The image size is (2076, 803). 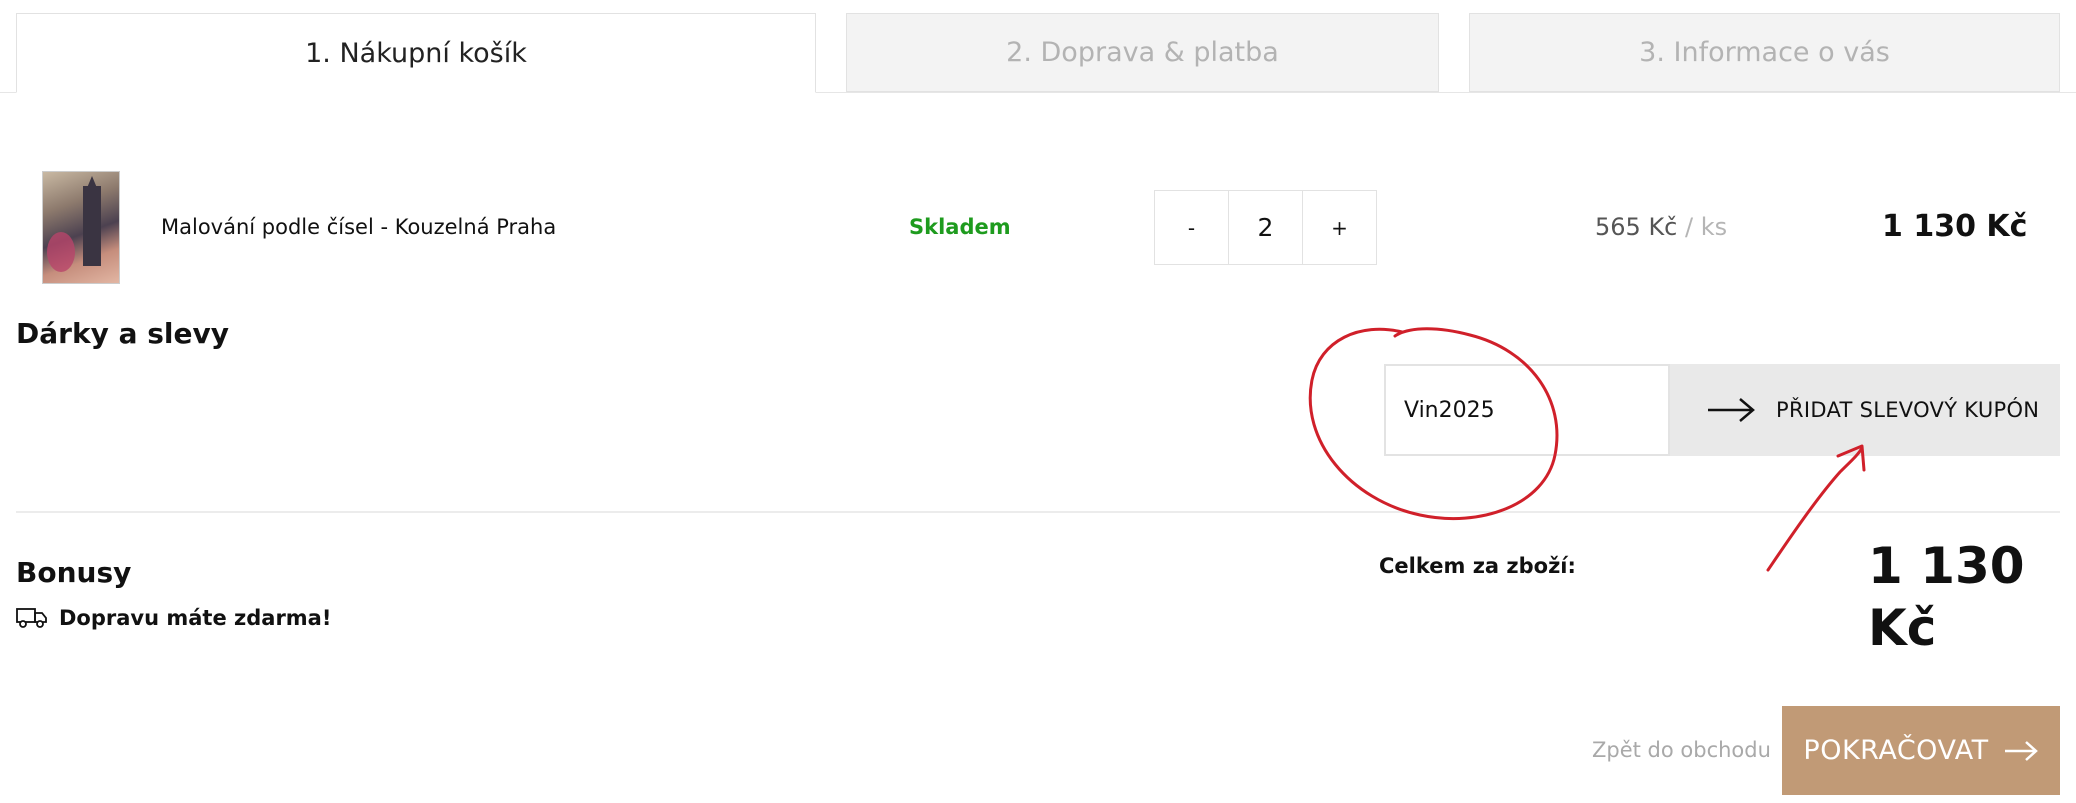 I want to click on annotation-arrow-line, so click(x=1815, y=509).